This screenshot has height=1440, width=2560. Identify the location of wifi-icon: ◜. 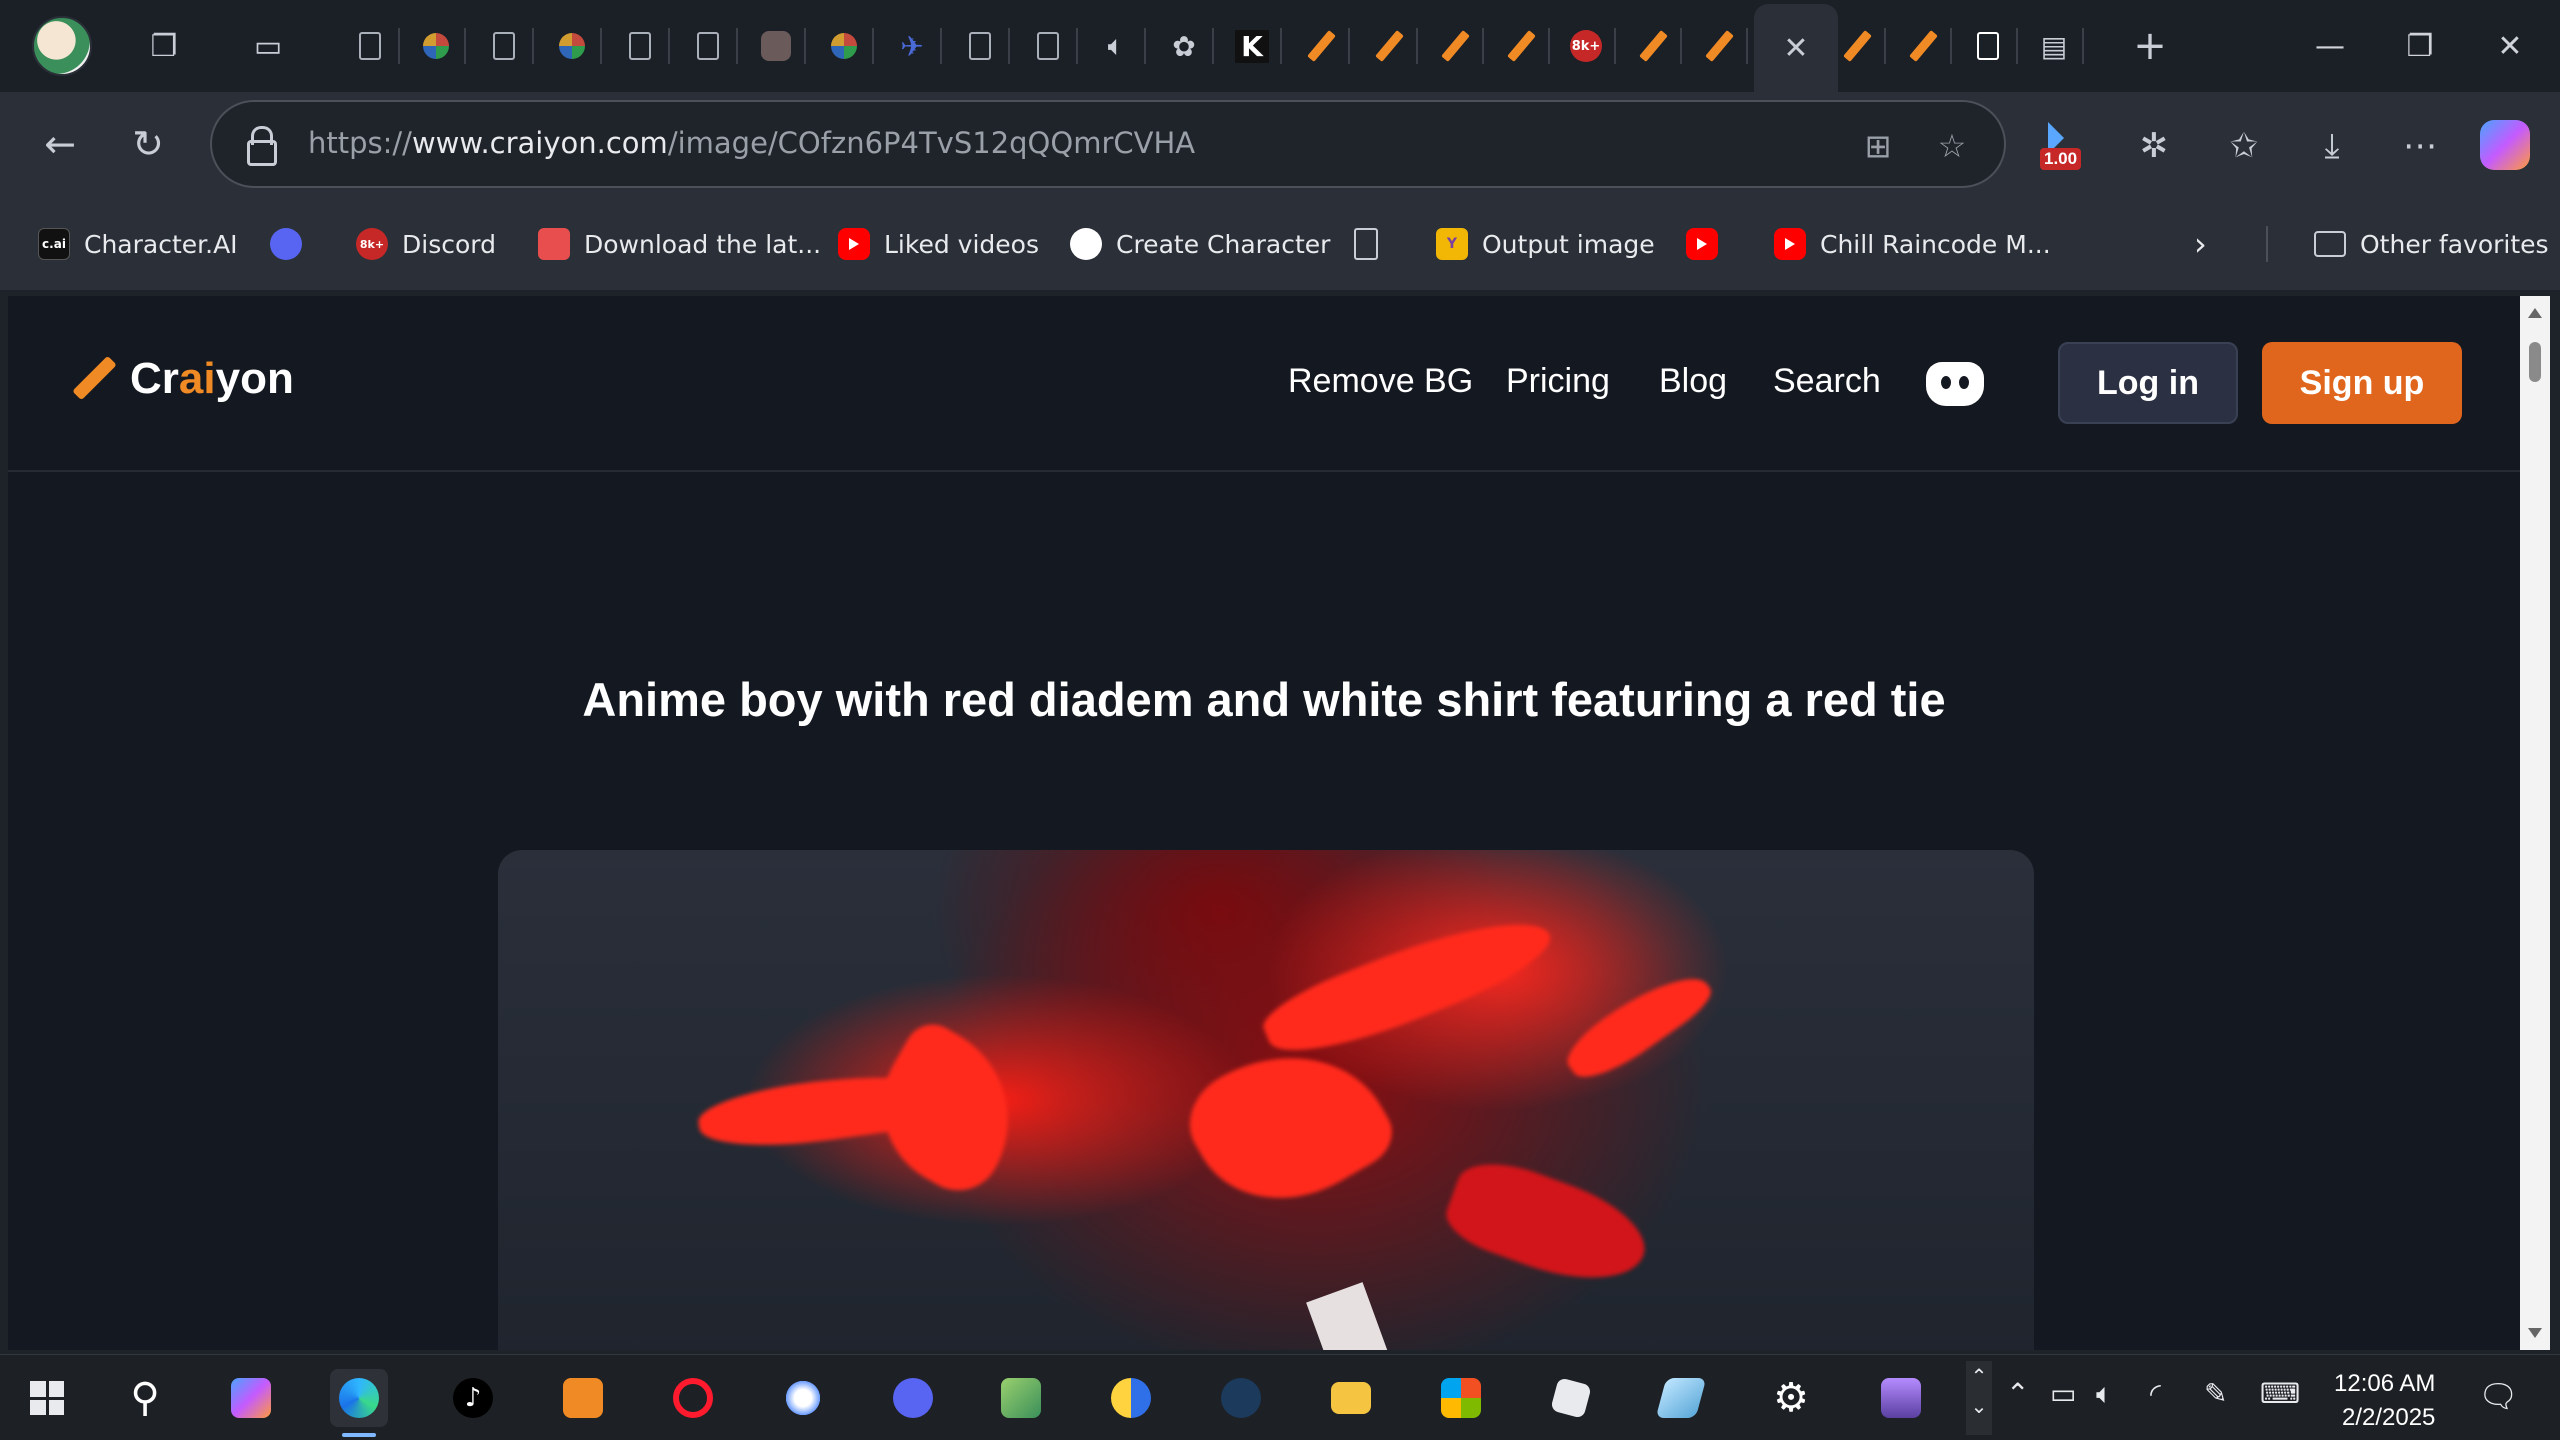
(2155, 1393).